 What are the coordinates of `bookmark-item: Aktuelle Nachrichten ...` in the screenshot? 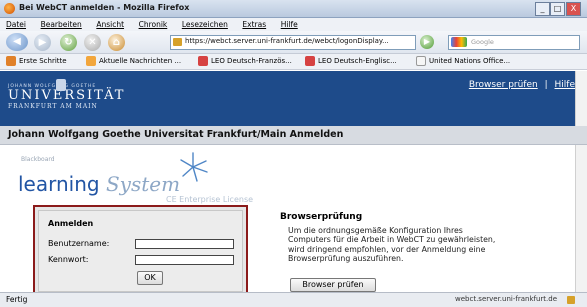 It's located at (133, 61).